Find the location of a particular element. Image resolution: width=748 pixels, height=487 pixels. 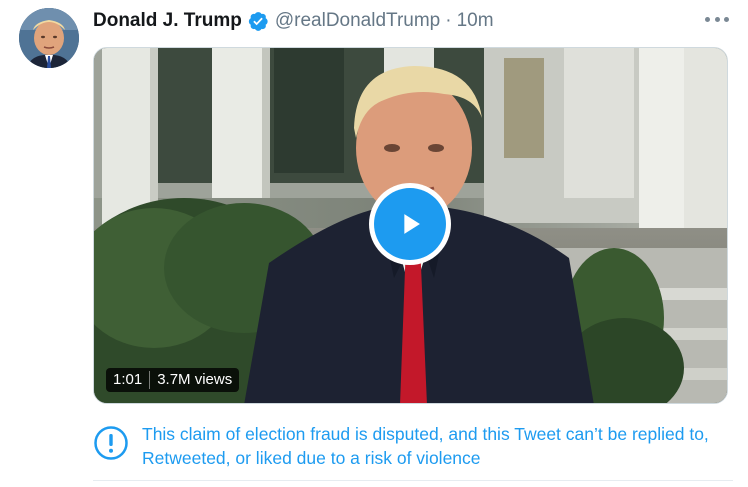

play-button is located at coordinates (410, 224).